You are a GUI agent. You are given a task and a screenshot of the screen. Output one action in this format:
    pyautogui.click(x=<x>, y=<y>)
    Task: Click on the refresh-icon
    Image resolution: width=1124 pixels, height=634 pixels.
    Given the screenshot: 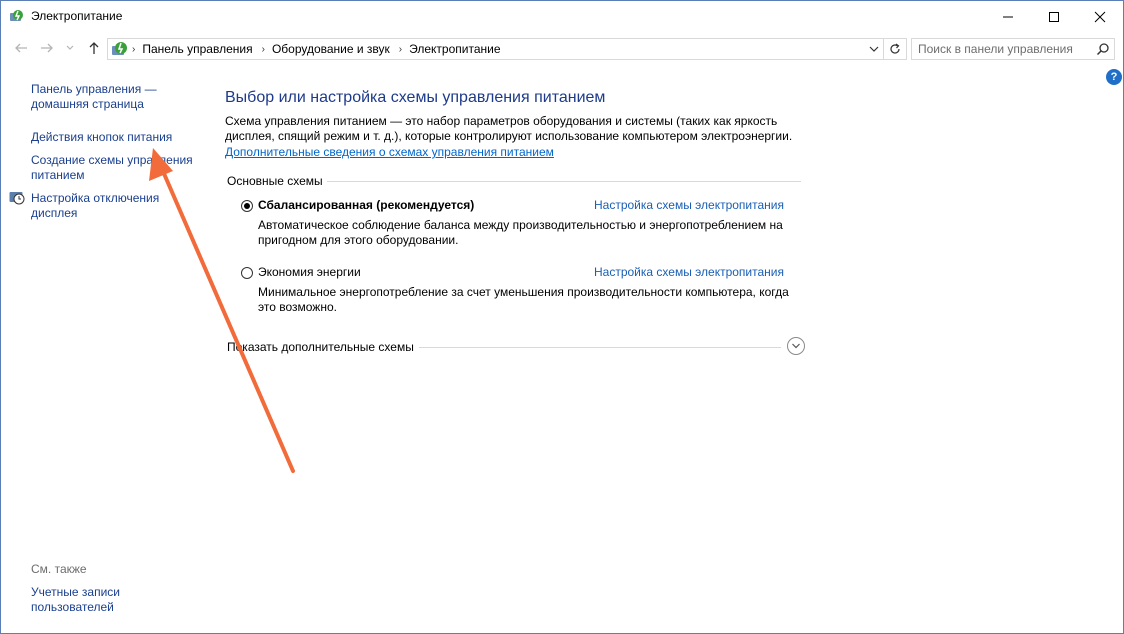 What is the action you would take?
    pyautogui.click(x=895, y=48)
    